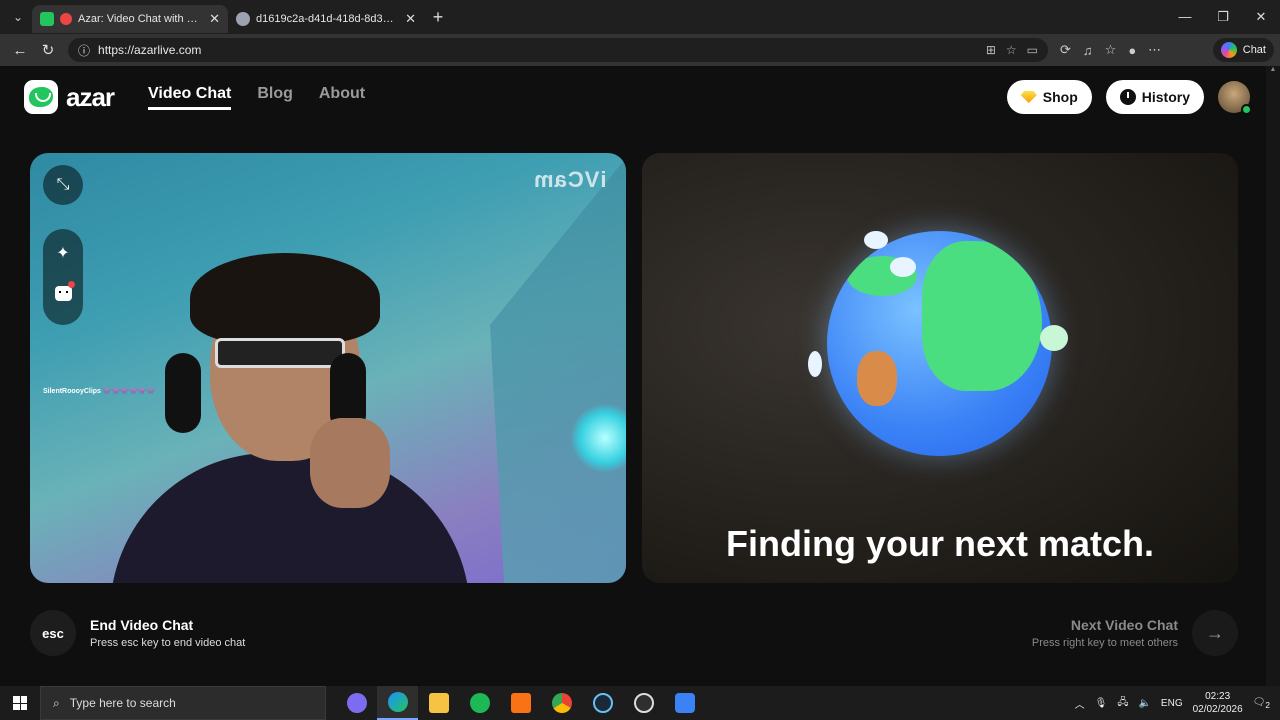  I want to click on start-button, so click(20, 703).